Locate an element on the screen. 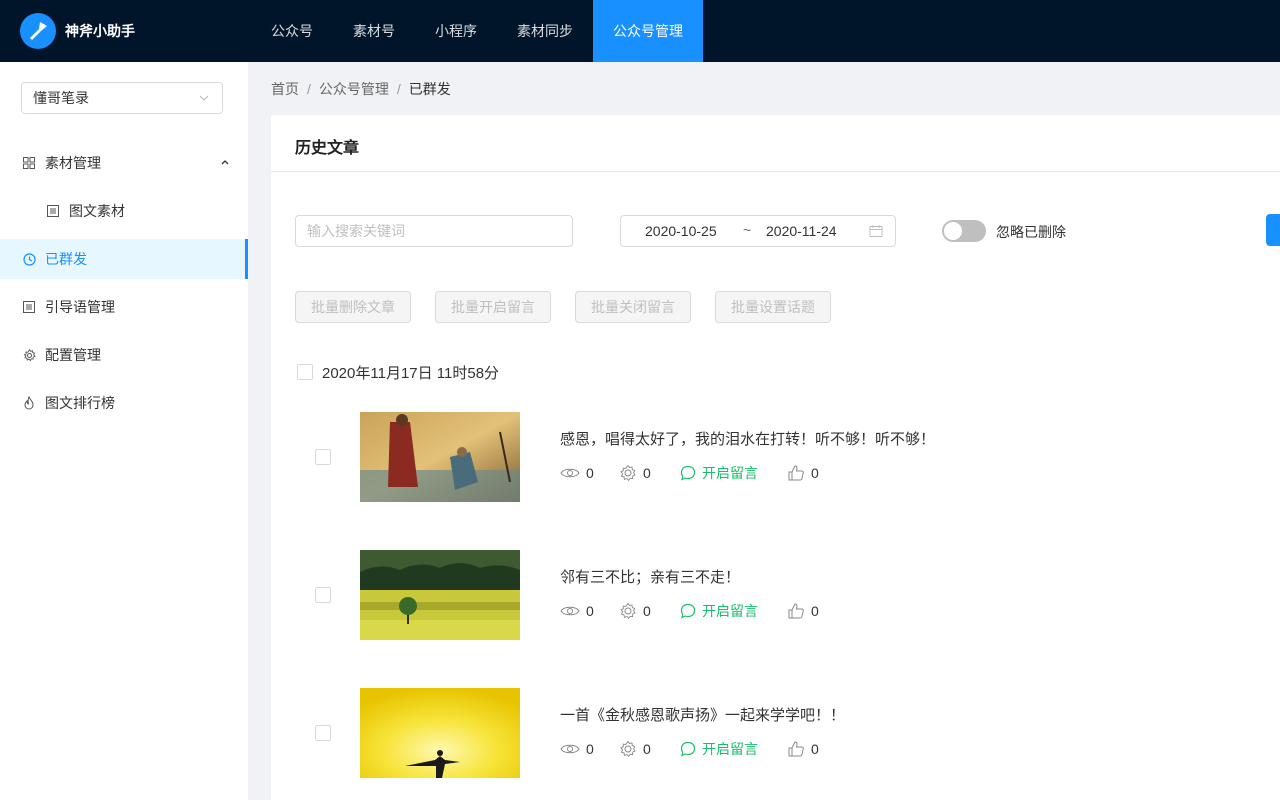 The height and width of the screenshot is (800, 1280). clock-icon is located at coordinates (29, 259).